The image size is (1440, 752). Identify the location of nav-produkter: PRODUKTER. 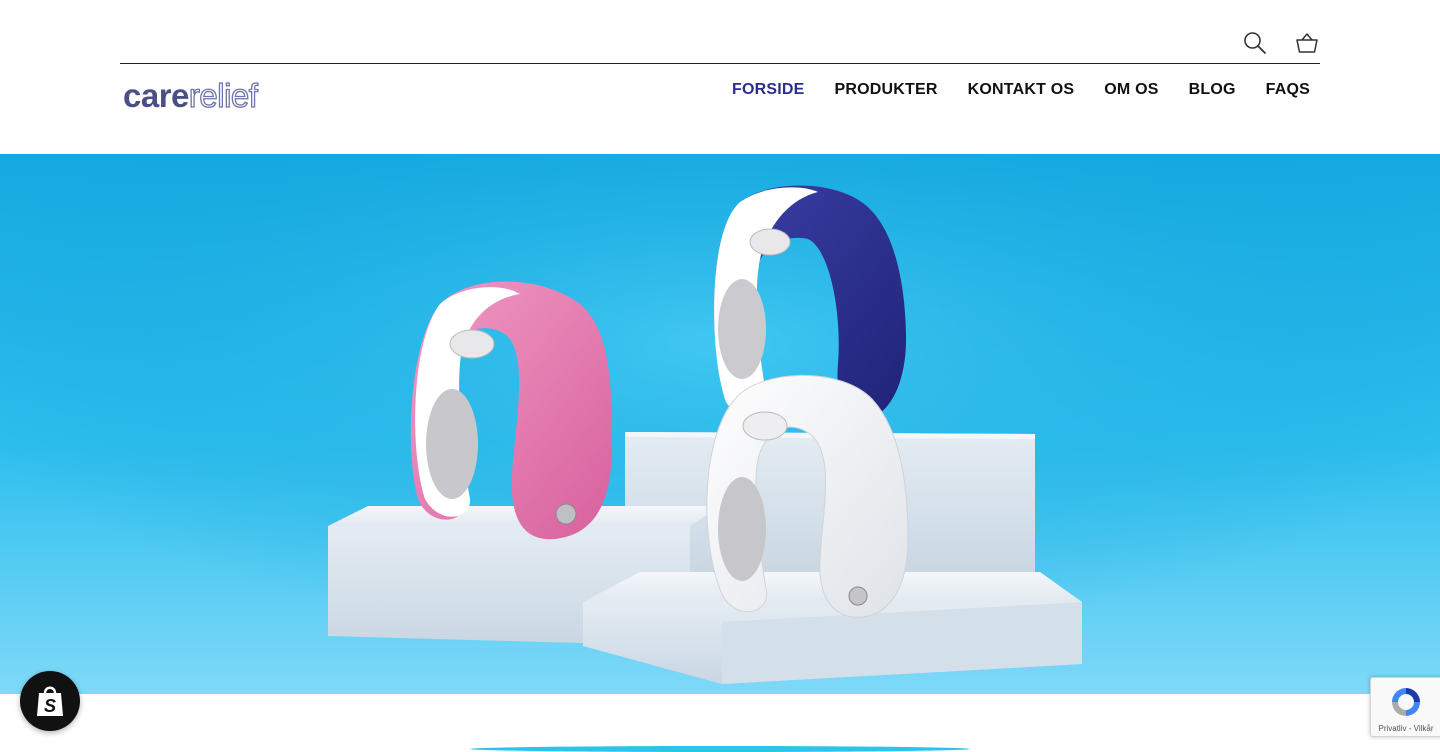
(886, 90).